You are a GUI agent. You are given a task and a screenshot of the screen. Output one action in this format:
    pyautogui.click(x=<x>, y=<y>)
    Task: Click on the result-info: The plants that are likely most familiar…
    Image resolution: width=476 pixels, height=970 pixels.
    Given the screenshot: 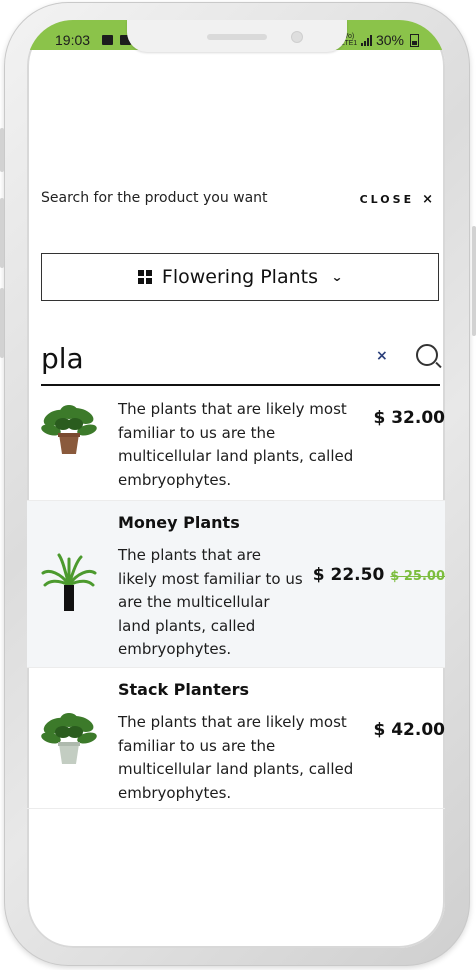 What is the action you would take?
    pyautogui.click(x=242, y=445)
    